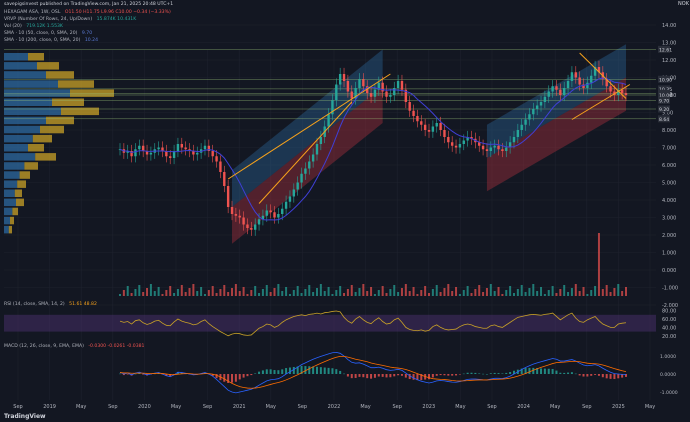 The image size is (690, 422). I want to click on sma50-legend: SMA · 10 (50, close, 0, SMA, 20) 9.70, so click(49, 34).